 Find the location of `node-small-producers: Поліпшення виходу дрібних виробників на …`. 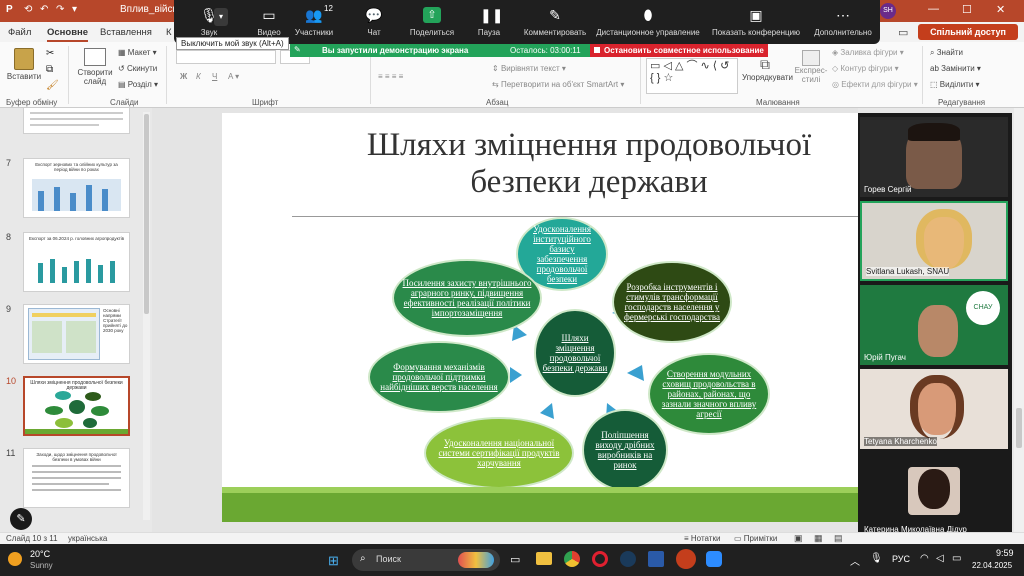

node-small-producers: Поліпшення виходу дрібних виробників на … is located at coordinates (625, 450).